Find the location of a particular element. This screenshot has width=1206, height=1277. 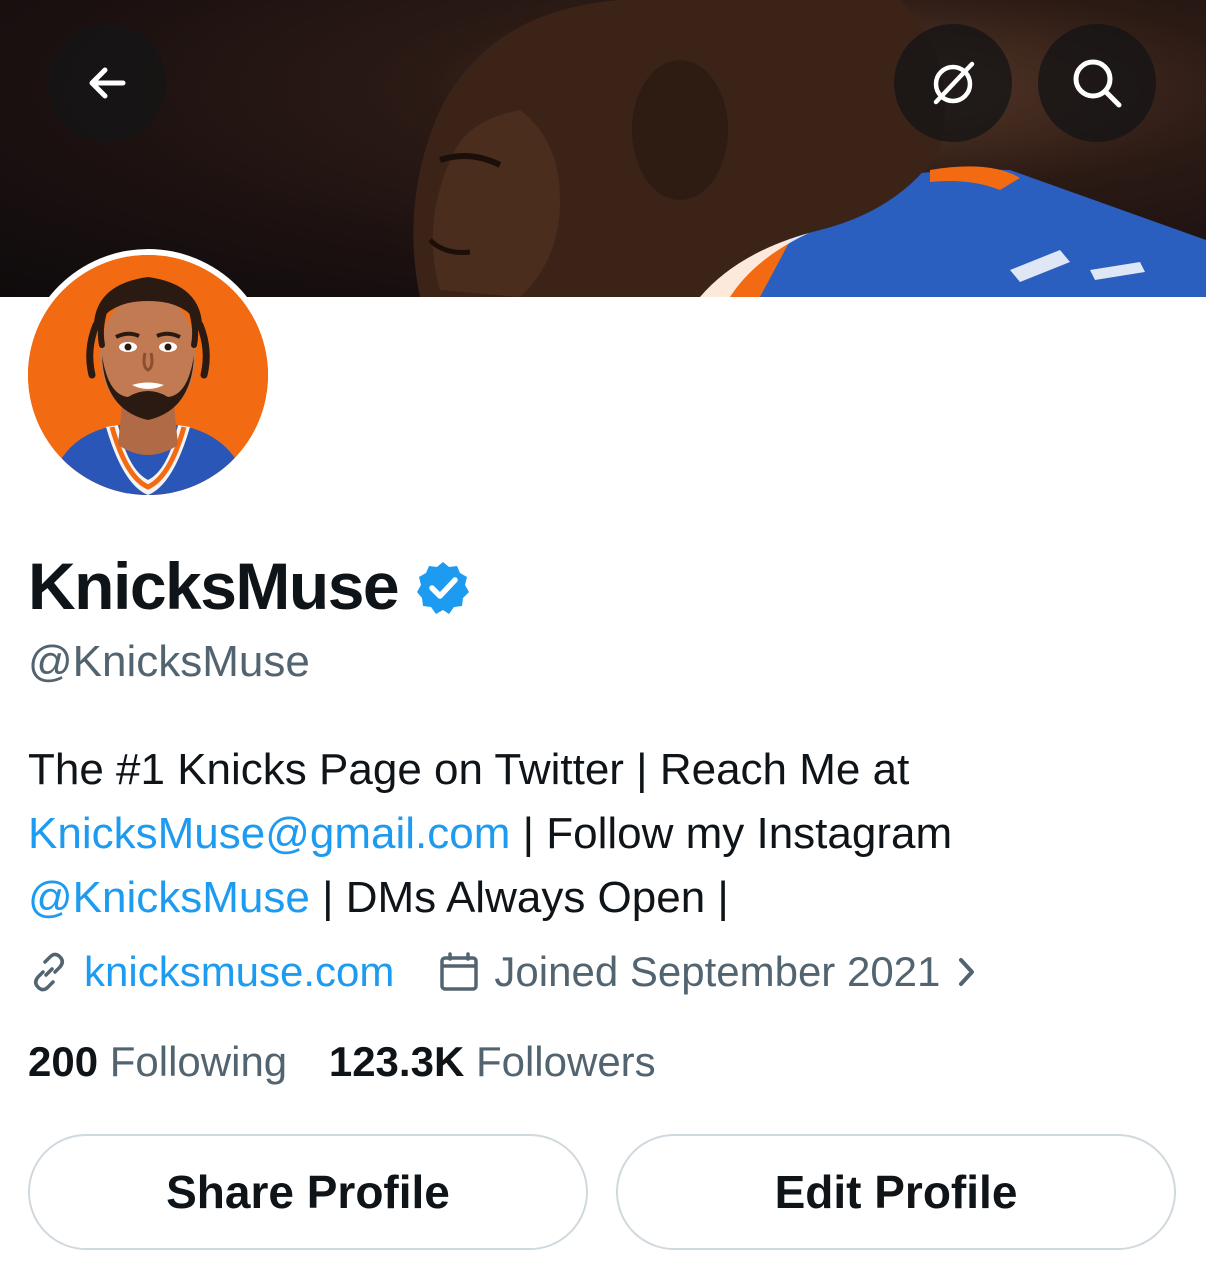

website-item: knicksmuse.com is located at coordinates (211, 972).